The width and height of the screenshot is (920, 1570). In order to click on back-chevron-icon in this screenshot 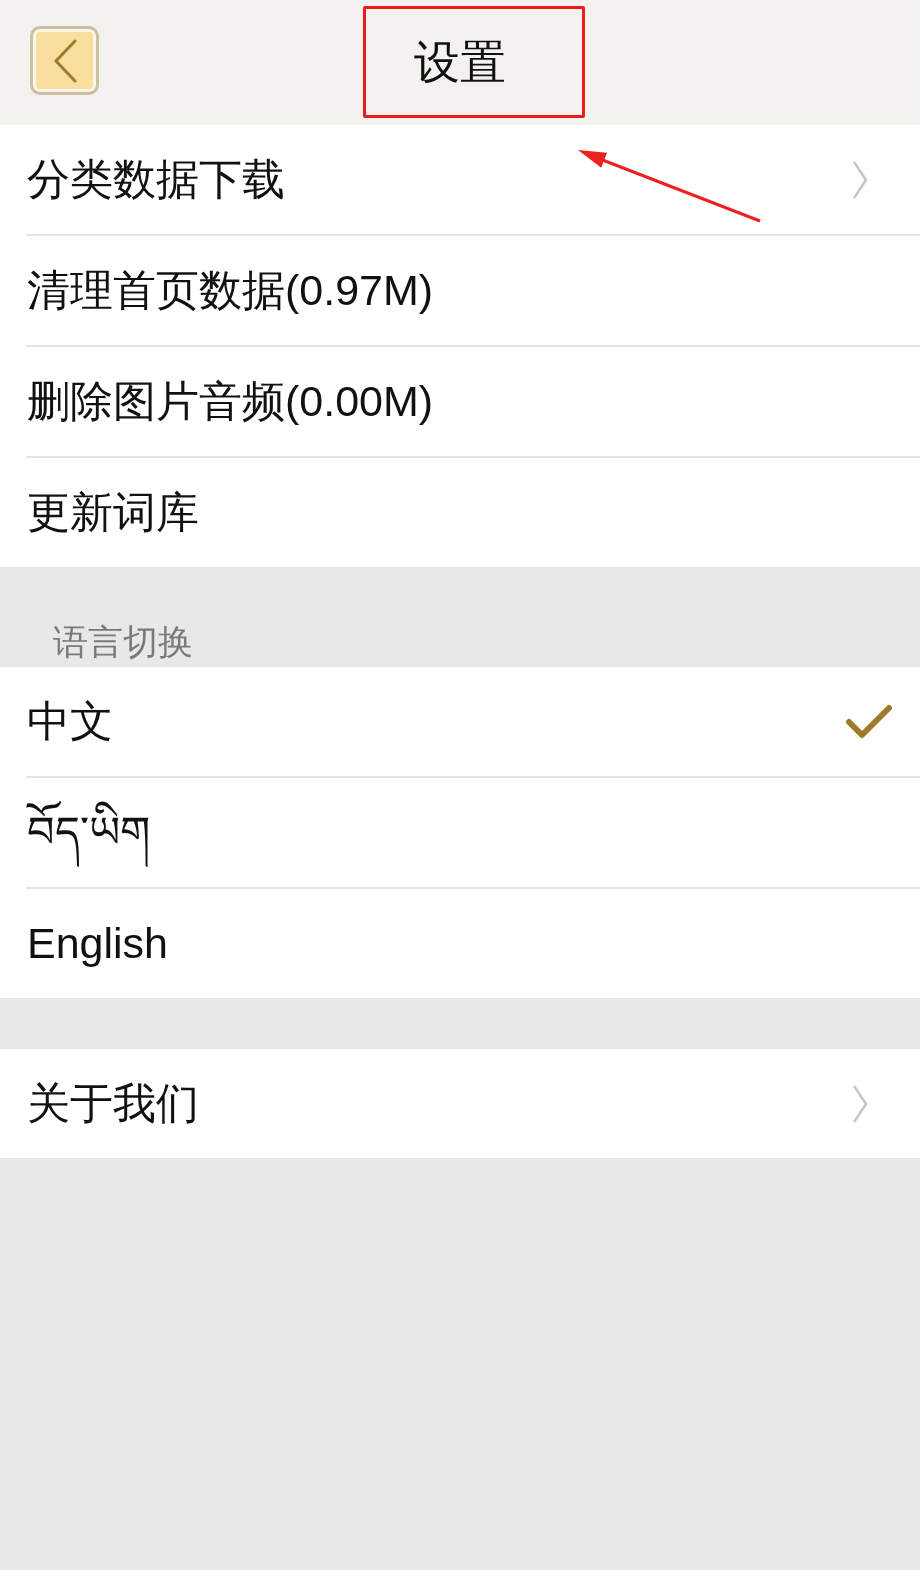, I will do `click(64, 60)`.